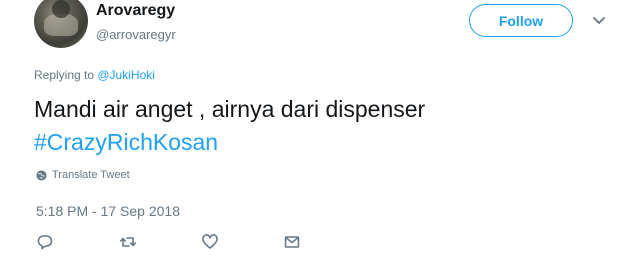  I want to click on timestamp: 5:18 PM - 17 Sep 2018, so click(108, 211).